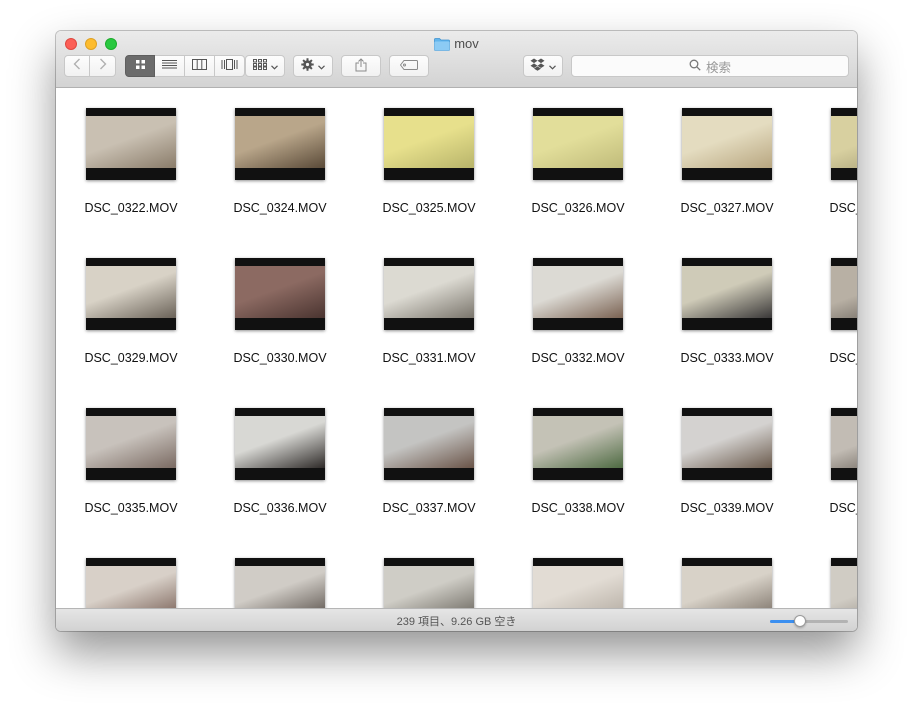  I want to click on tag-icon, so click(408, 66).